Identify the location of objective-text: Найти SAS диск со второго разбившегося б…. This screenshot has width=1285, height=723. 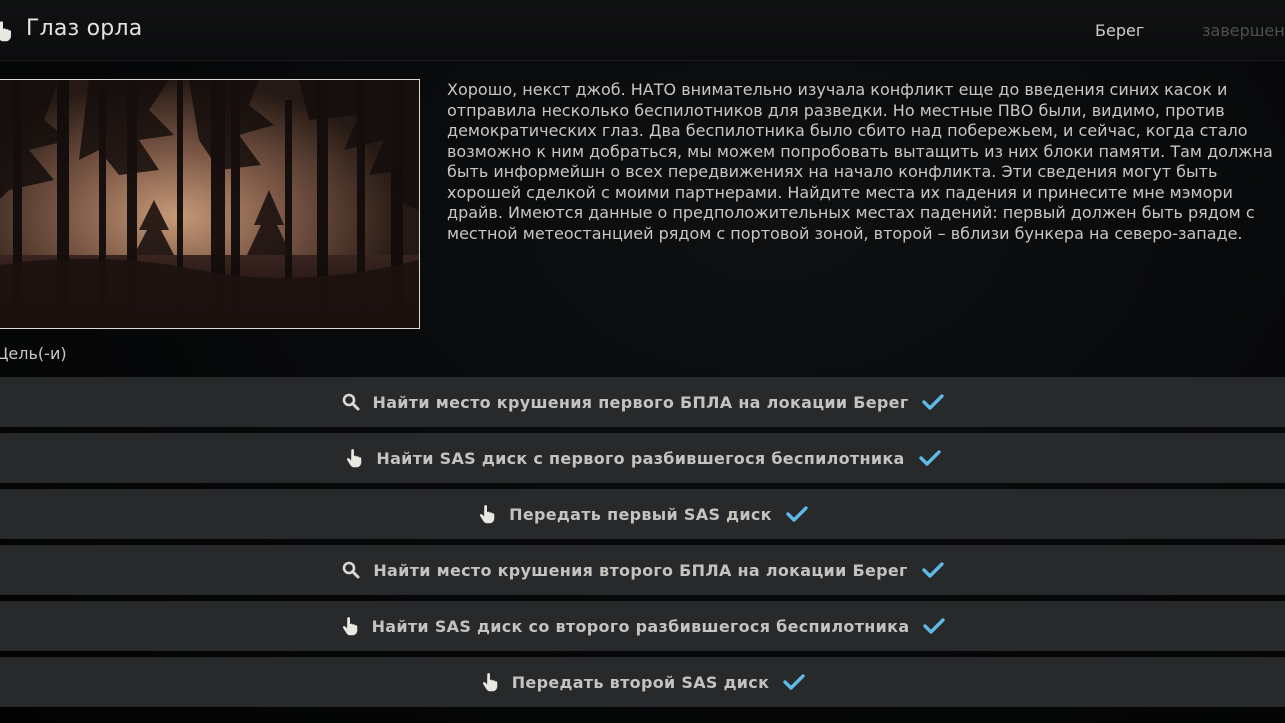
(640, 626).